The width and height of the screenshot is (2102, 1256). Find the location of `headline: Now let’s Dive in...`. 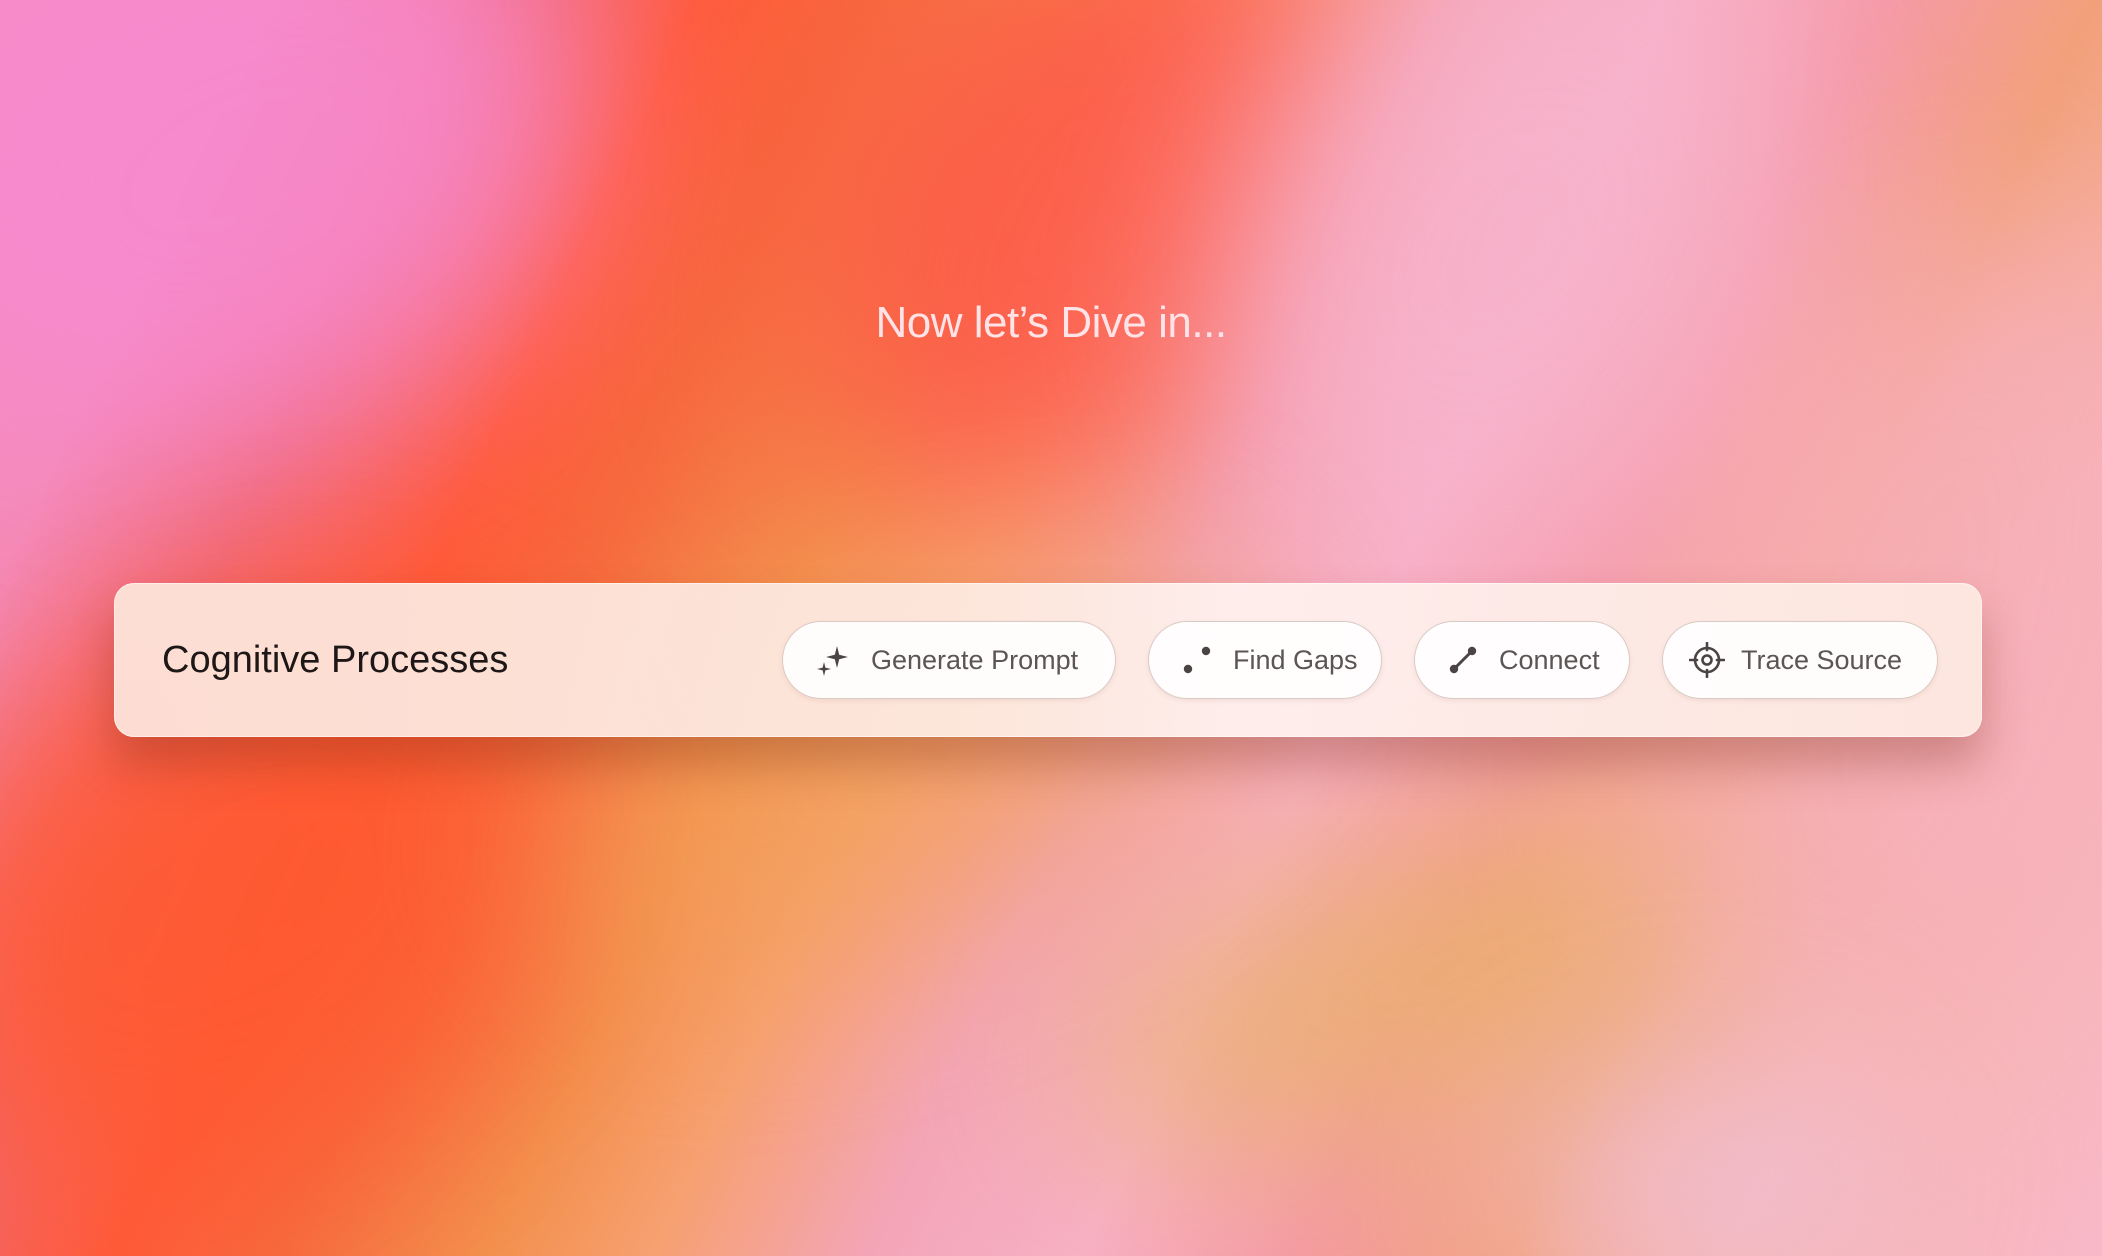

headline: Now let’s Dive in... is located at coordinates (1051, 322).